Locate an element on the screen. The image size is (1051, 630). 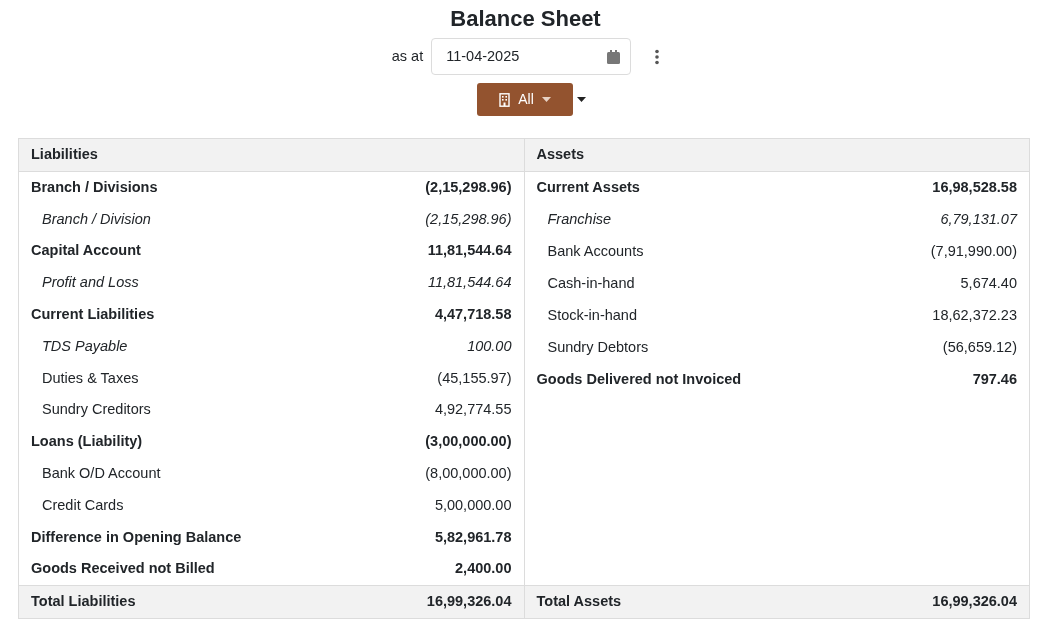
account-name: Sundry Debtors is located at coordinates (598, 348).